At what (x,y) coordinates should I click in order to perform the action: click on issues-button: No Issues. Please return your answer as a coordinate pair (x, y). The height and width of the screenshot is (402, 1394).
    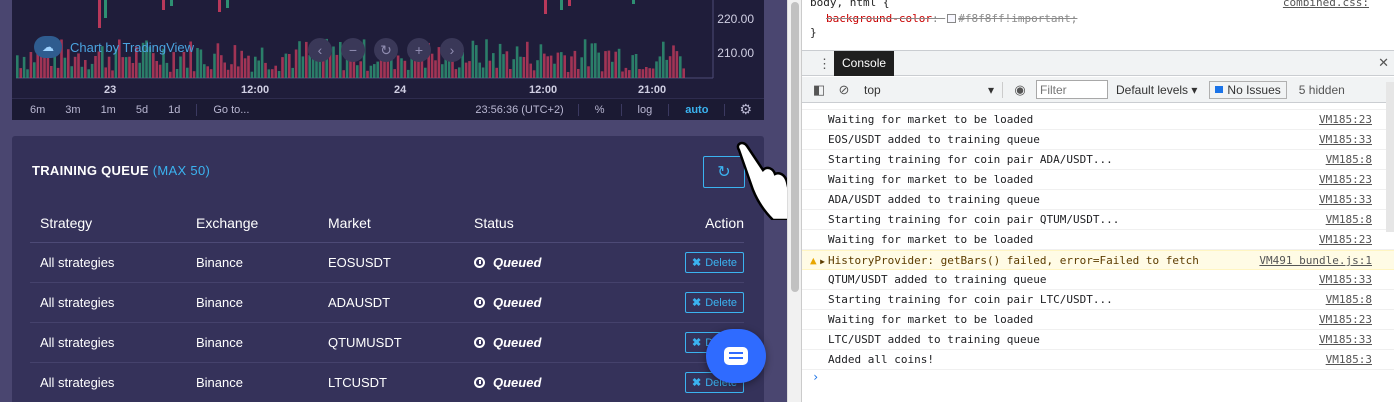
    Looking at the image, I should click on (1248, 89).